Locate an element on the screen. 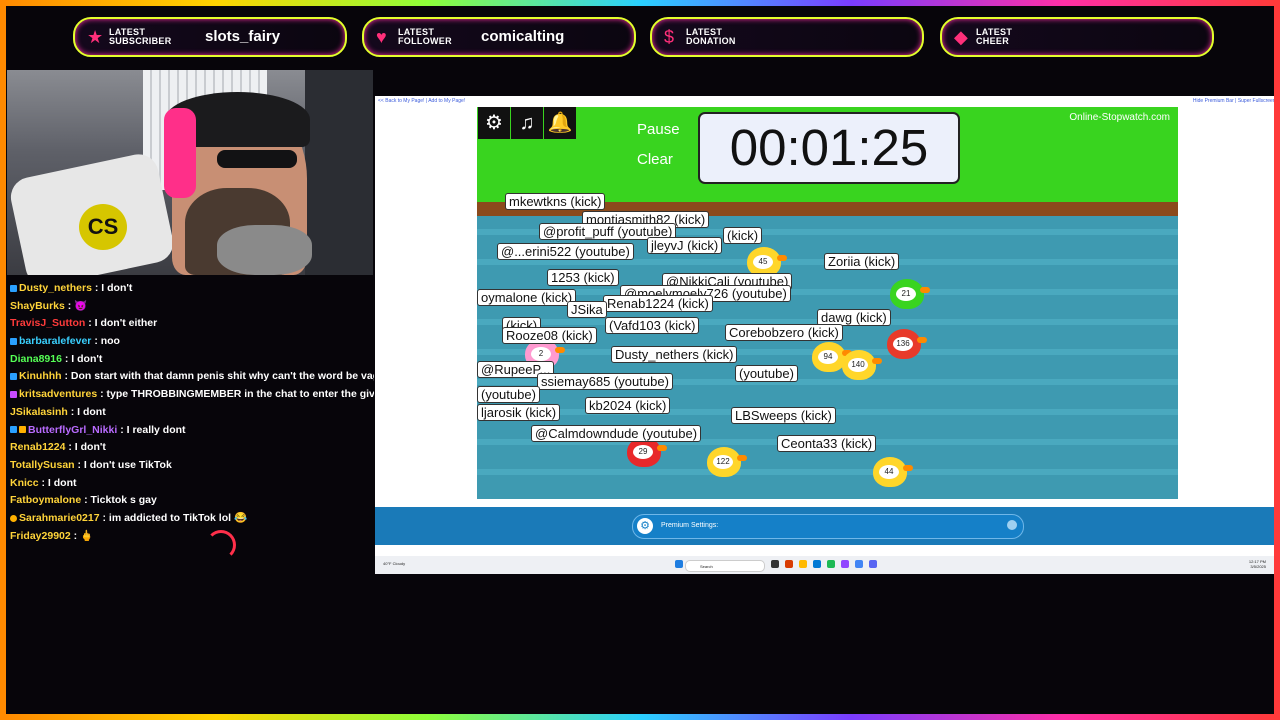  taskbar-clock: 12:17 PM 3/5/2025 is located at coordinates (1257, 564).